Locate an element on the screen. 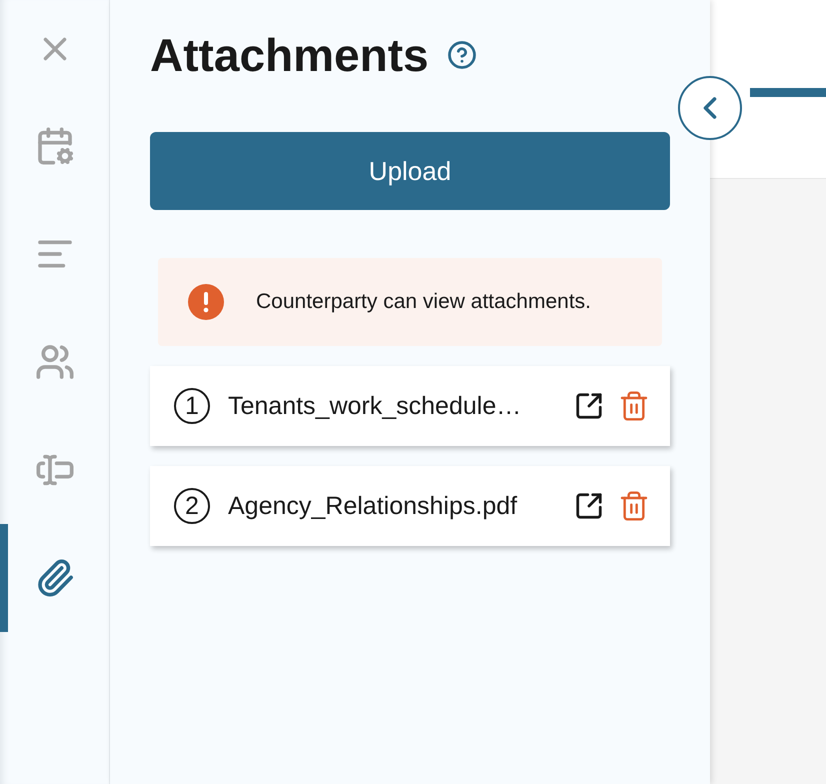 This screenshot has height=784, width=826. notice-text: Counterparty can view attachments. is located at coordinates (423, 302).